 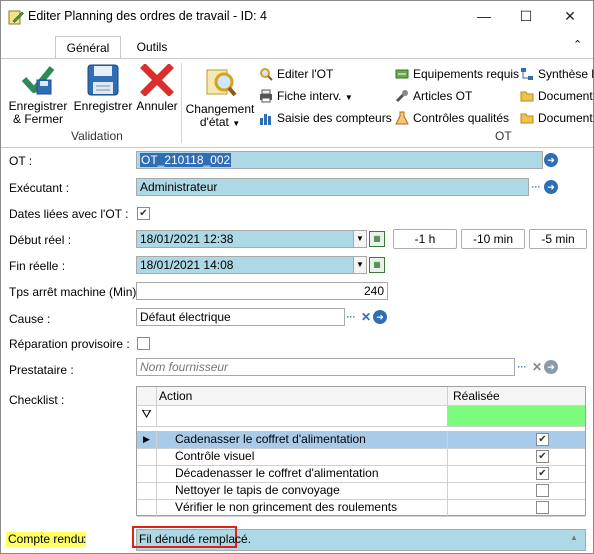 What do you see at coordinates (527, 118) in the screenshot?
I see `folder-icon` at bounding box center [527, 118].